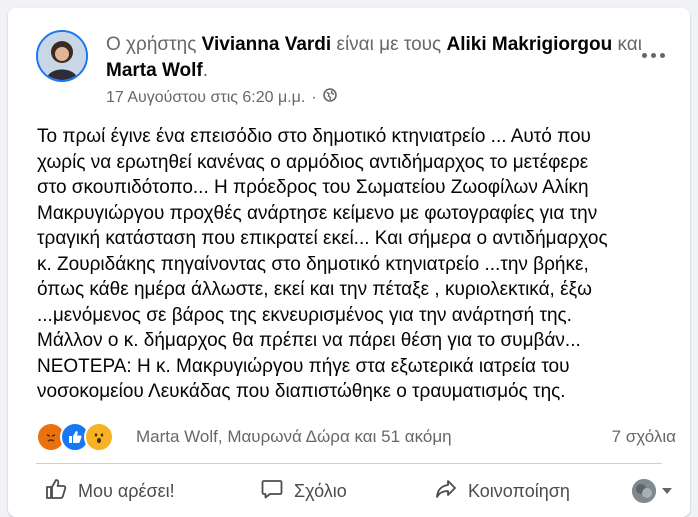  I want to click on like-icon, so click(56, 491).